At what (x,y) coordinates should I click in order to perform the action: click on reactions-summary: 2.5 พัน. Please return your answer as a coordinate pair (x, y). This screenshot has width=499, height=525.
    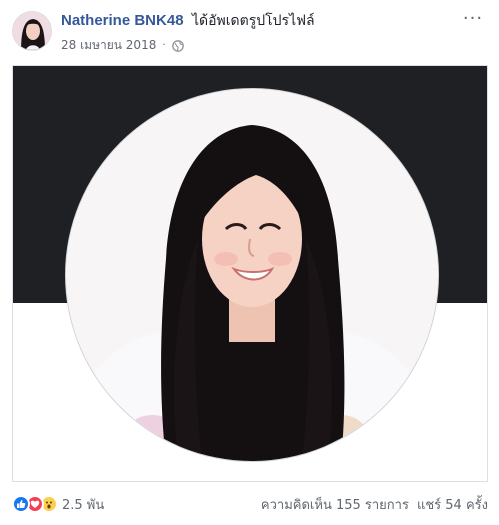
    Looking at the image, I should click on (58, 504).